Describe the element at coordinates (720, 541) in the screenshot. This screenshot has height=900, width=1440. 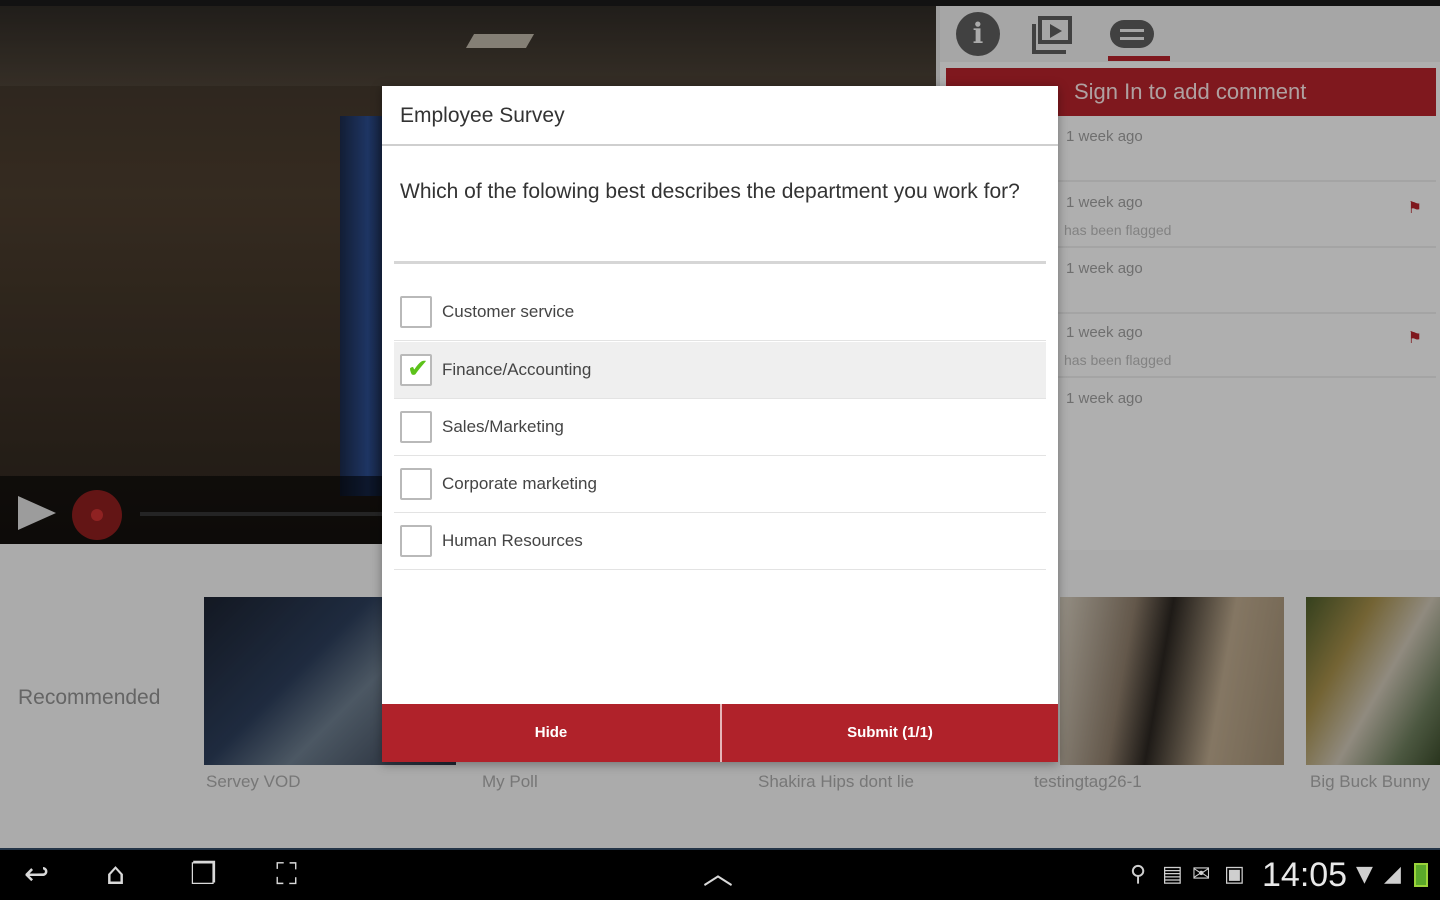
I see `option-human-resources: Human Resources` at that location.